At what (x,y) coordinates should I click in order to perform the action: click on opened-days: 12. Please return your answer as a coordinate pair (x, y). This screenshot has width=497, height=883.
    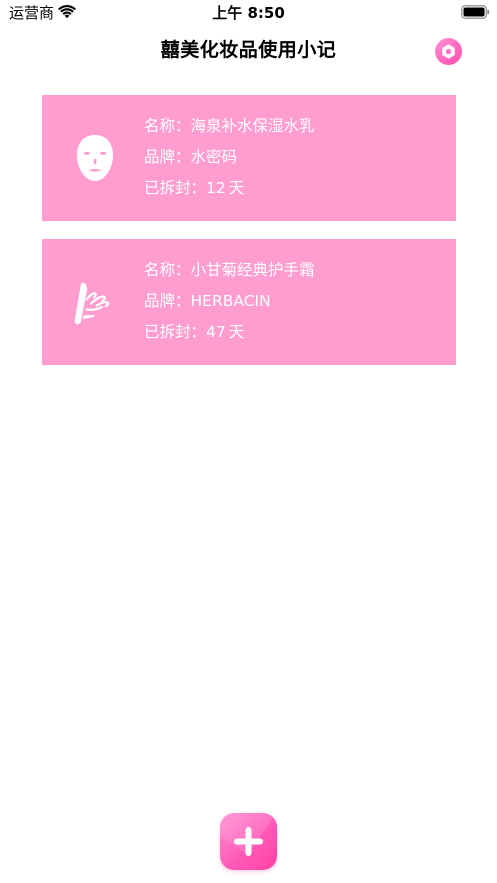
    Looking at the image, I should click on (216, 188).